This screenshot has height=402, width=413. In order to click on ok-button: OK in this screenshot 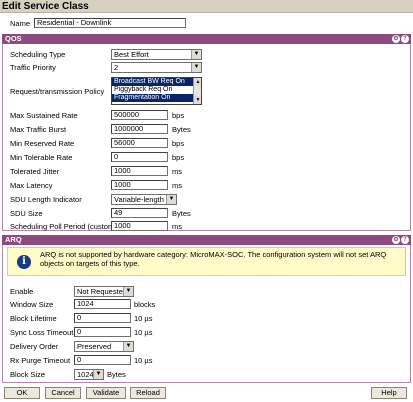, I will do `click(22, 393)`.